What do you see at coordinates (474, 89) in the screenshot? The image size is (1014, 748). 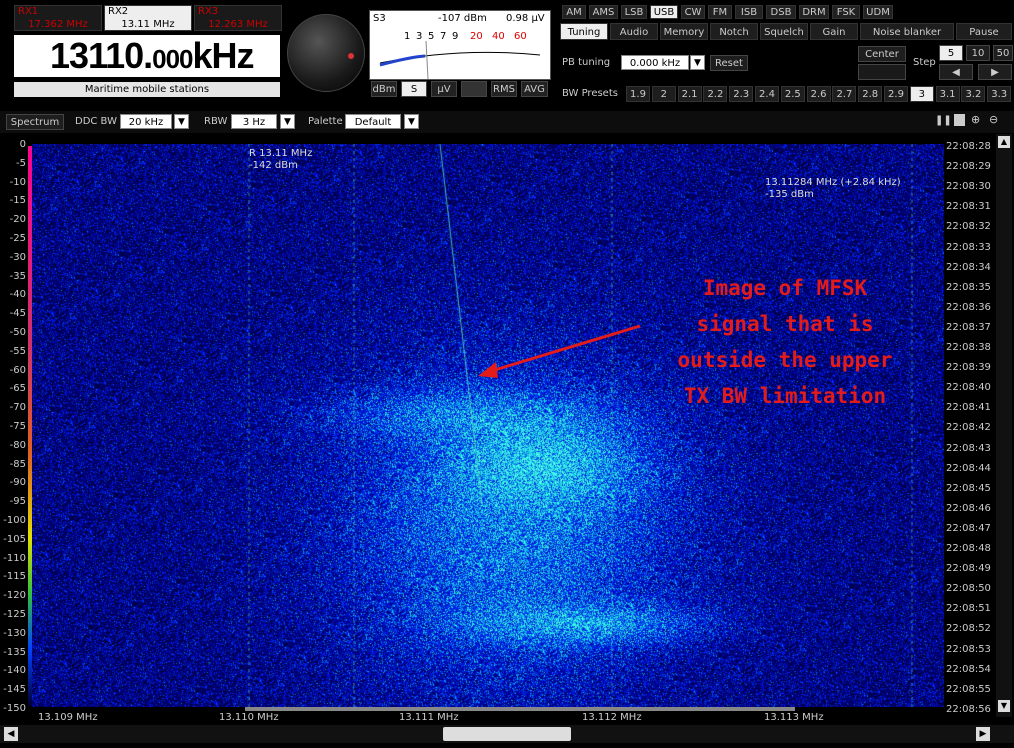 I see `blank-button` at bounding box center [474, 89].